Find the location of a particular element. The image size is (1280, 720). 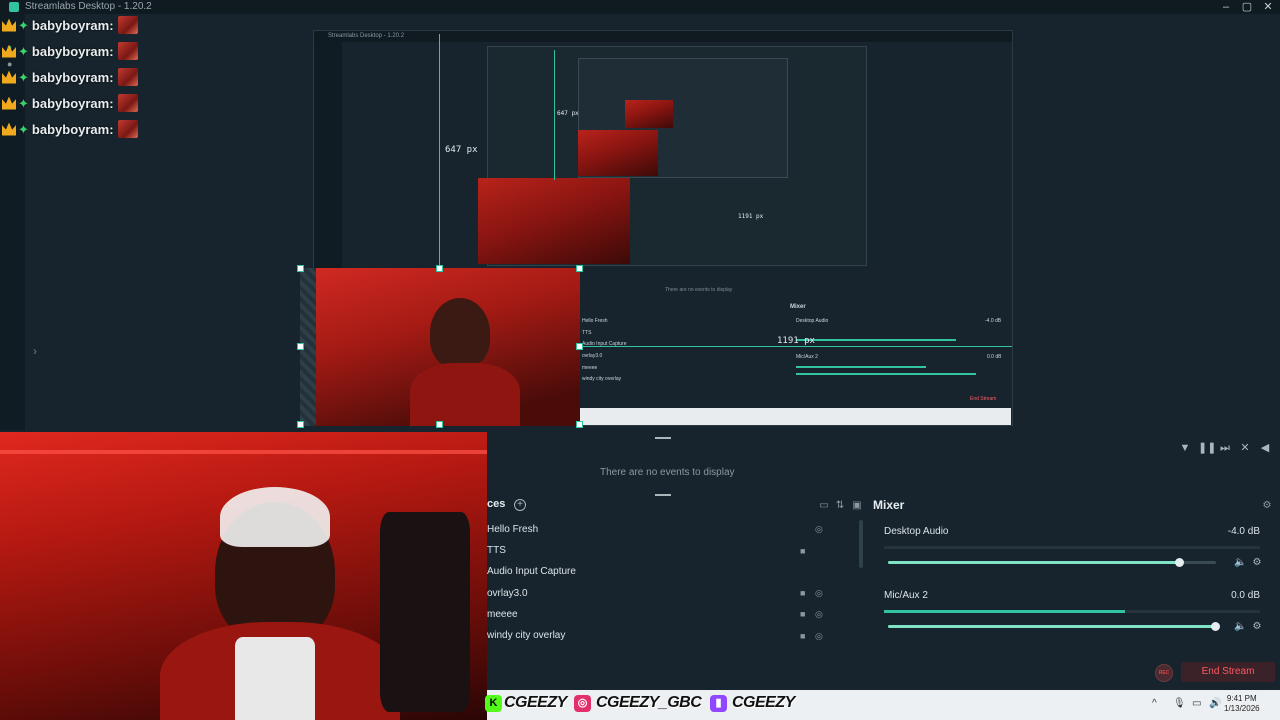

filter-icon: ▼ is located at coordinates (1185, 448).